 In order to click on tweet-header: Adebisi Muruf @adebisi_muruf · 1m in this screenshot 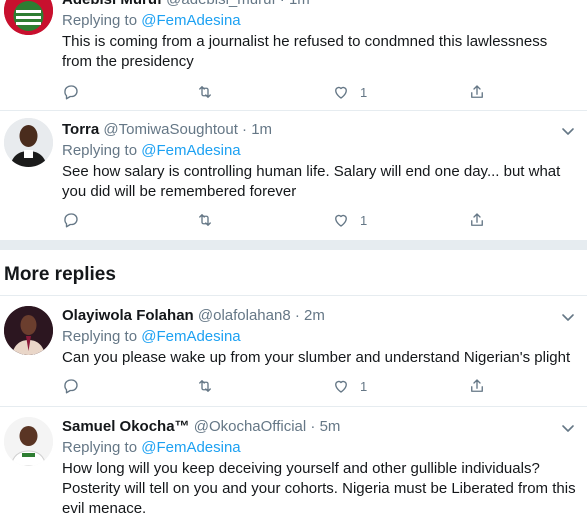, I will do `click(319, 5)`.